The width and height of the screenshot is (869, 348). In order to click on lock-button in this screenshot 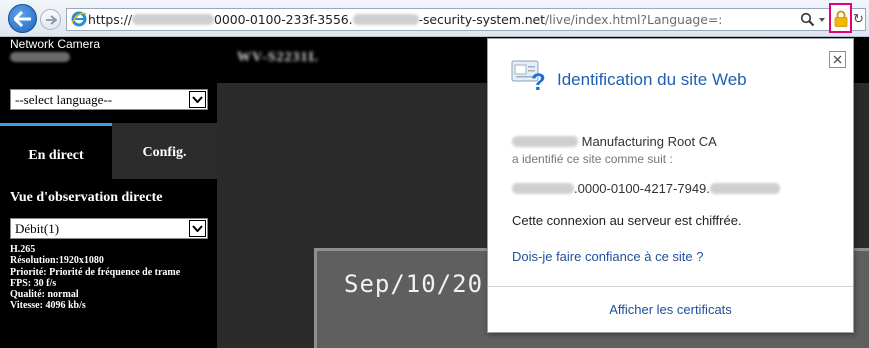, I will do `click(840, 18)`.